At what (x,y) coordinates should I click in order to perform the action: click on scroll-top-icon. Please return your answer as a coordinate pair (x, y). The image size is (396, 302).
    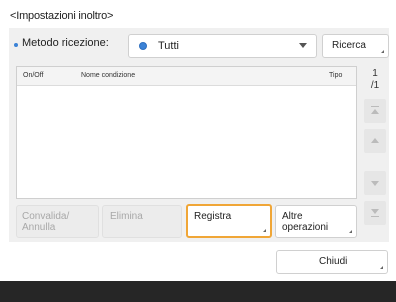
    Looking at the image, I should click on (375, 111).